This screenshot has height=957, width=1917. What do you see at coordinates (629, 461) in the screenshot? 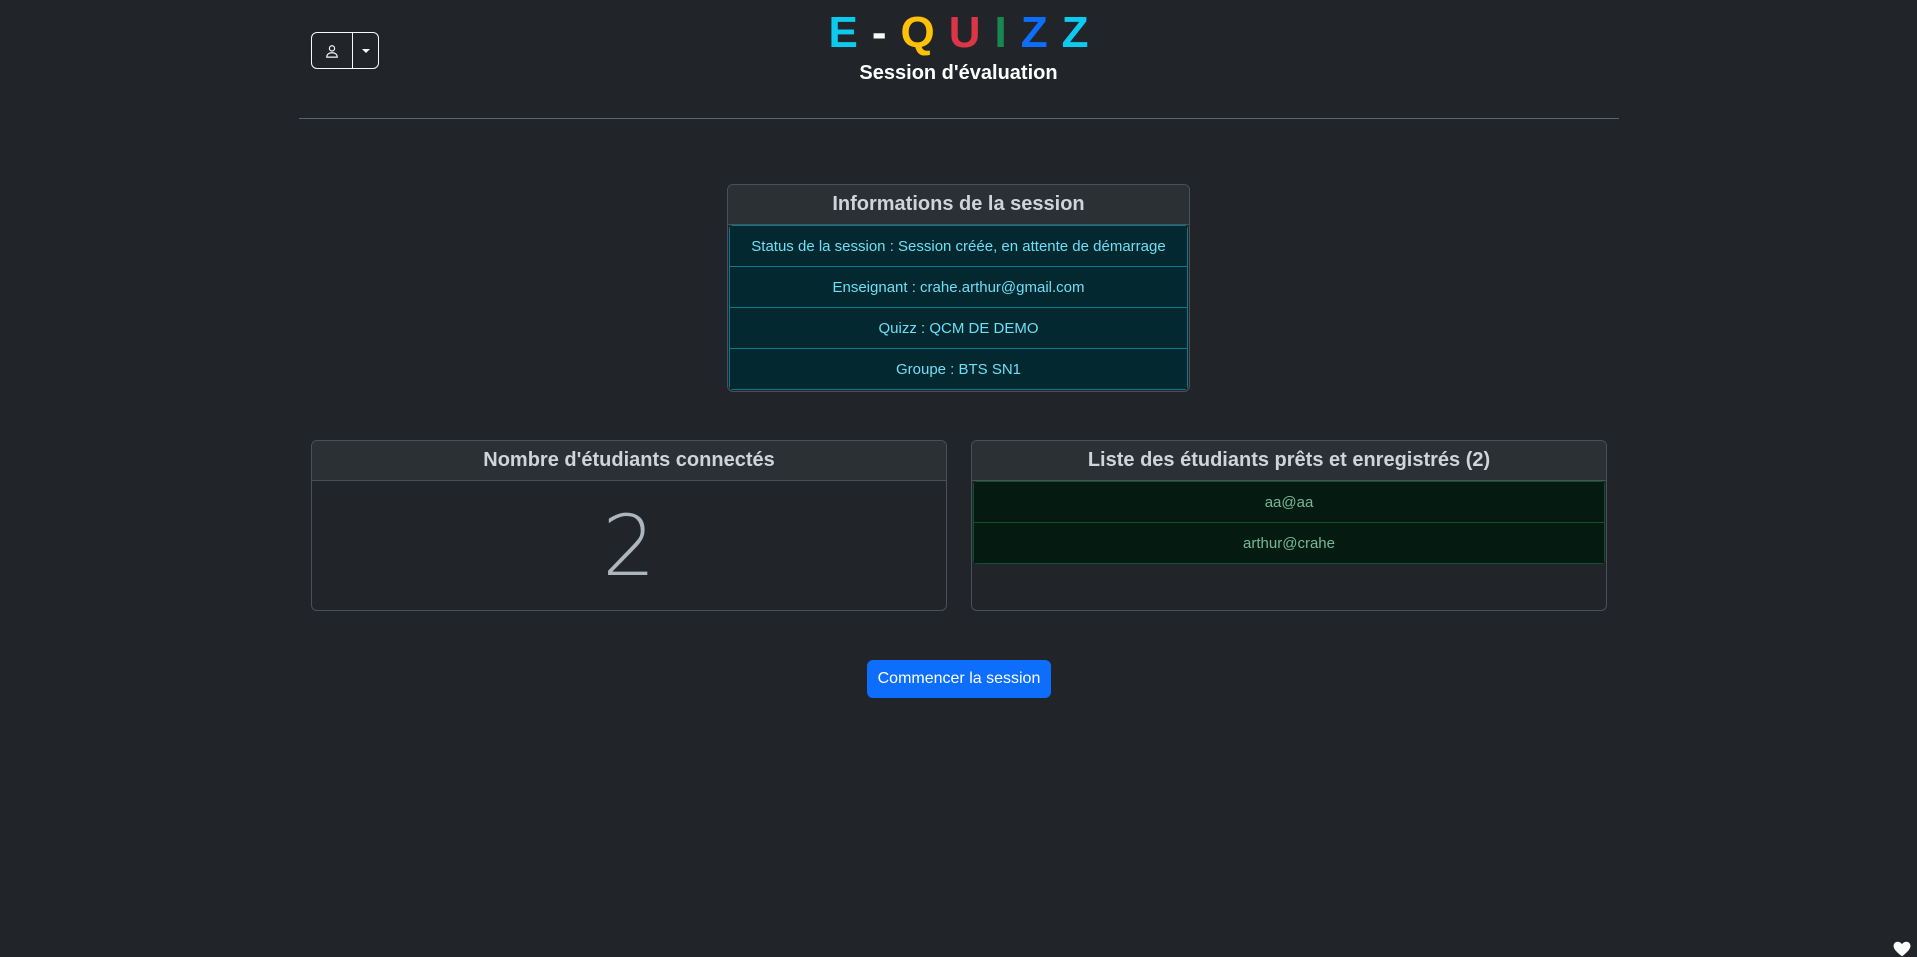
I see `connected-students-title: Nombre d'étudiants connectés` at bounding box center [629, 461].